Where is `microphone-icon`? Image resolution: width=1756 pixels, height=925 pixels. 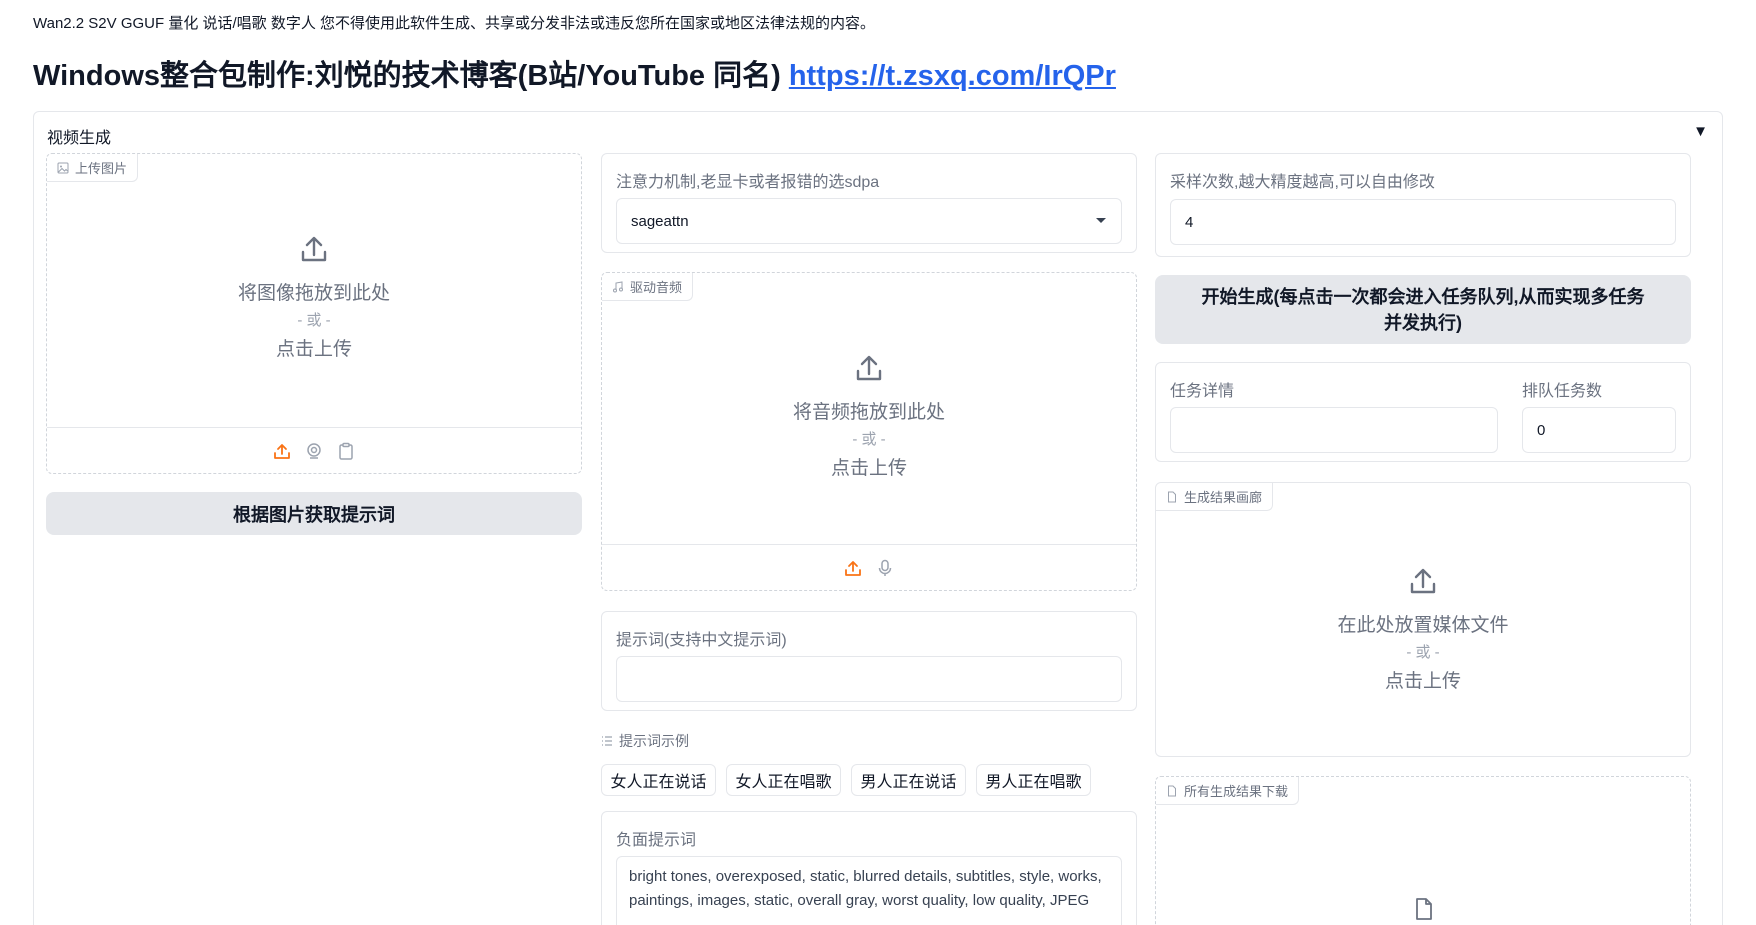
microphone-icon is located at coordinates (885, 568).